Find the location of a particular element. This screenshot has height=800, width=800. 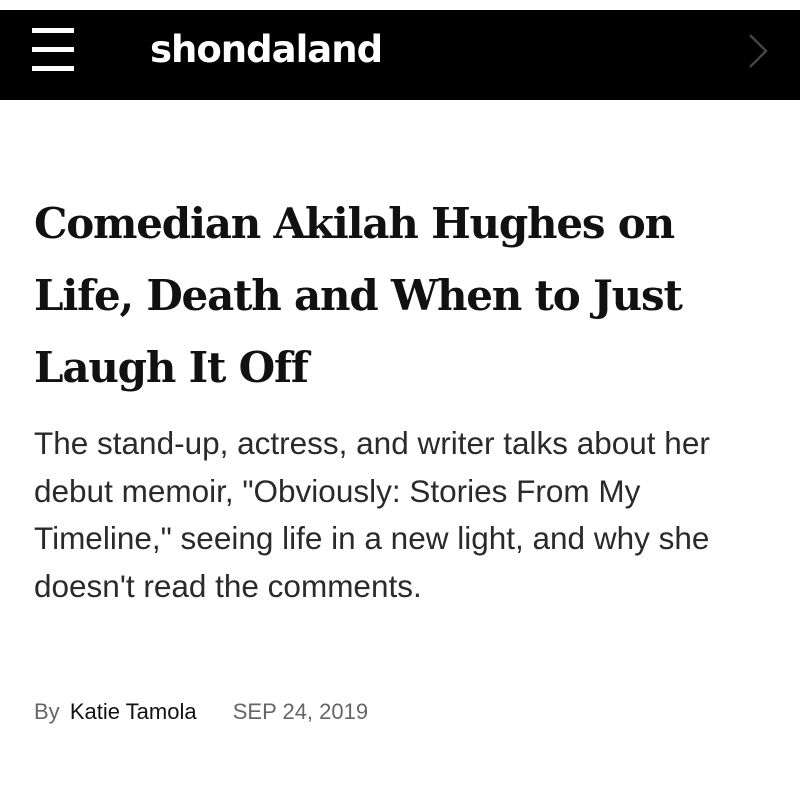

site-header: shondaland is located at coordinates (400, 55).